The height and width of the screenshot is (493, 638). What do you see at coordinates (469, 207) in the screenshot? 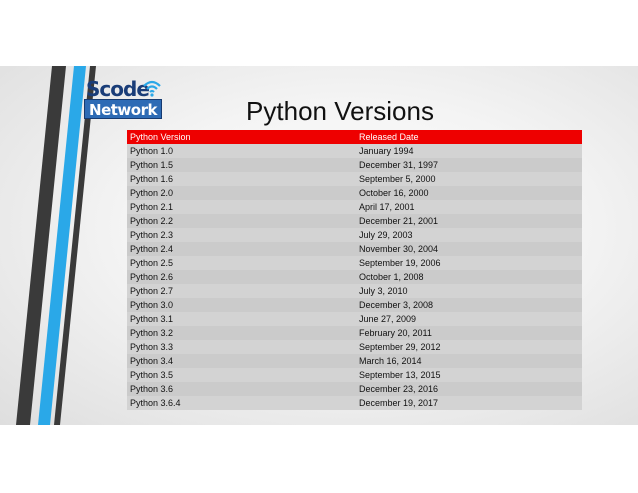
I see `date-cell: April 17, 2001` at bounding box center [469, 207].